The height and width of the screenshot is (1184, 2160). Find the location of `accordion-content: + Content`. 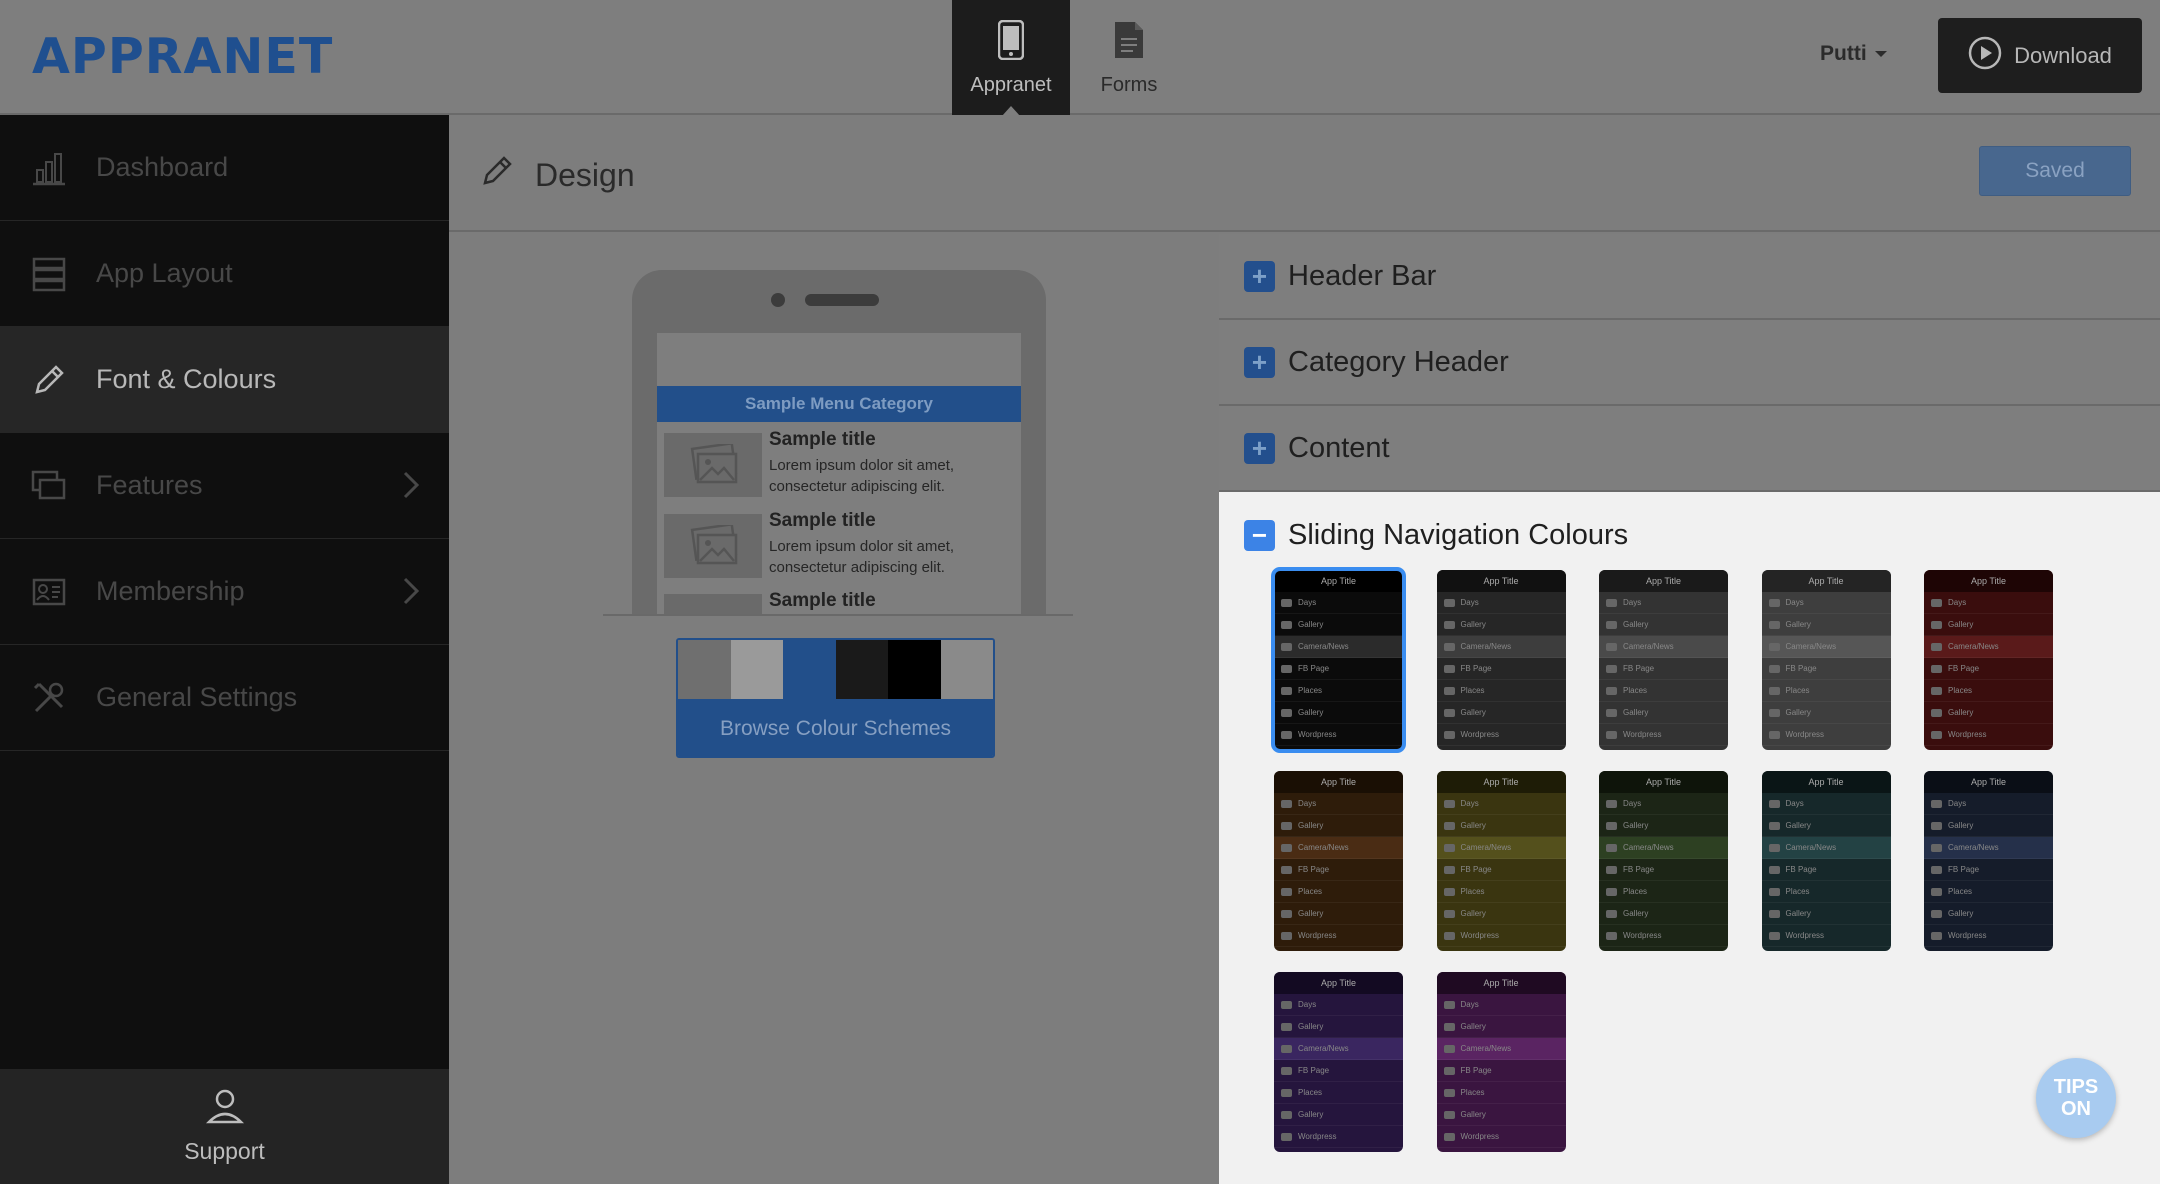

accordion-content: + Content is located at coordinates (1689, 449).